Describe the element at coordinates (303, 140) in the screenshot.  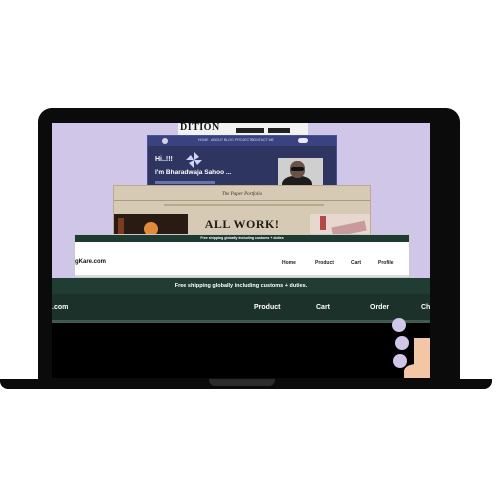
I see `theme-toggle` at that location.